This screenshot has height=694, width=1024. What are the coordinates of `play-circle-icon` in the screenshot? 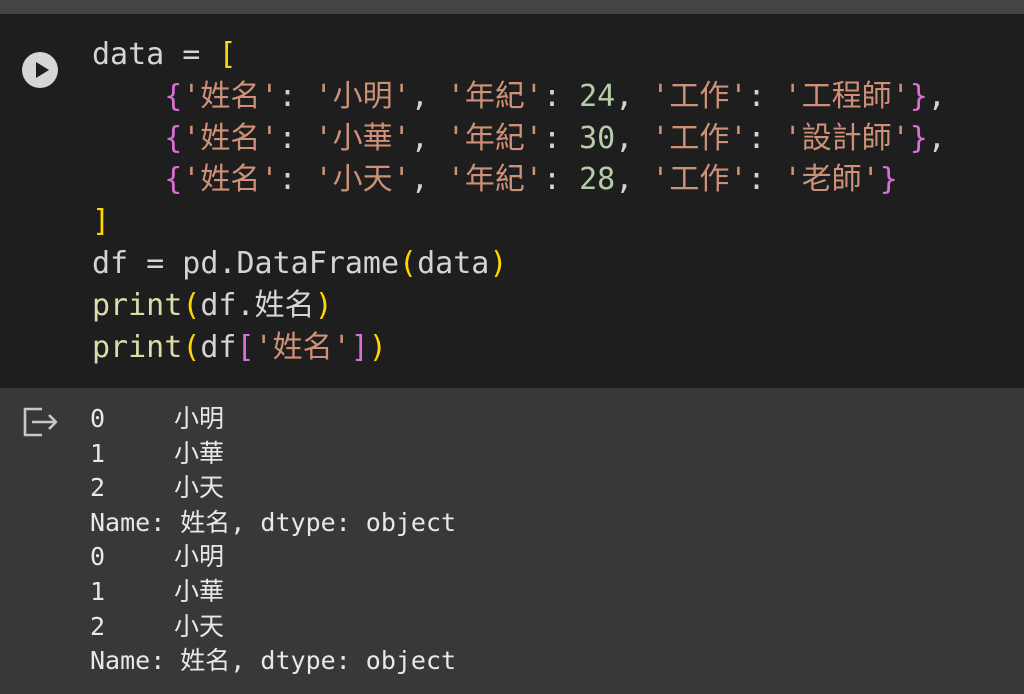 It's located at (42, 70).